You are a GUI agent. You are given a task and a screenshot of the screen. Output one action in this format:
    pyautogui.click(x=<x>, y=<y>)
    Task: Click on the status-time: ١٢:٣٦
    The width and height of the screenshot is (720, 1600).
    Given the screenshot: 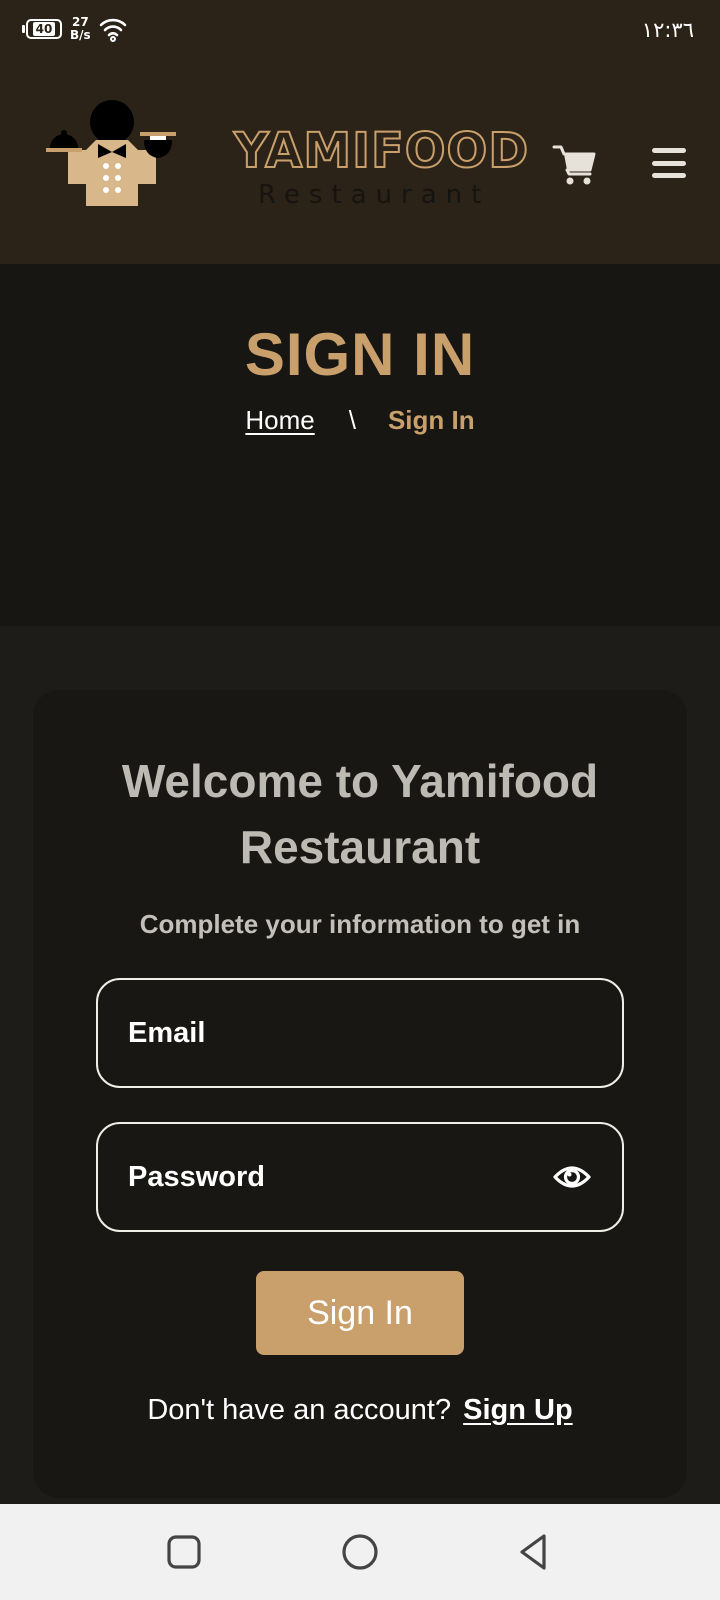 What is the action you would take?
    pyautogui.click(x=667, y=30)
    